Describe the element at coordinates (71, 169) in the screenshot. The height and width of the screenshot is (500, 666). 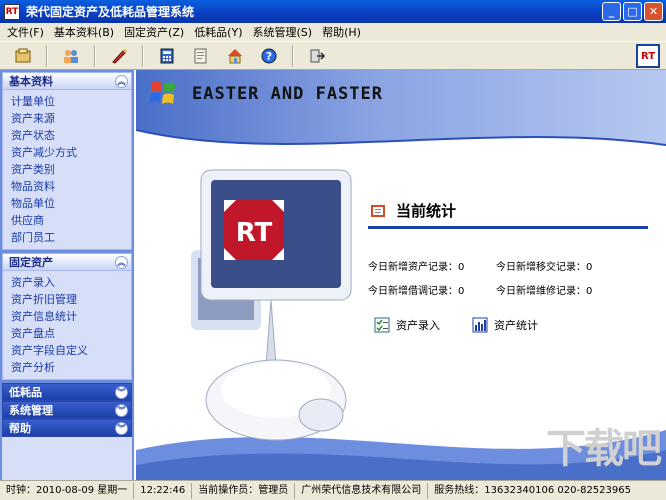
I see `sidebar-item-asset-category: 资产类别` at that location.